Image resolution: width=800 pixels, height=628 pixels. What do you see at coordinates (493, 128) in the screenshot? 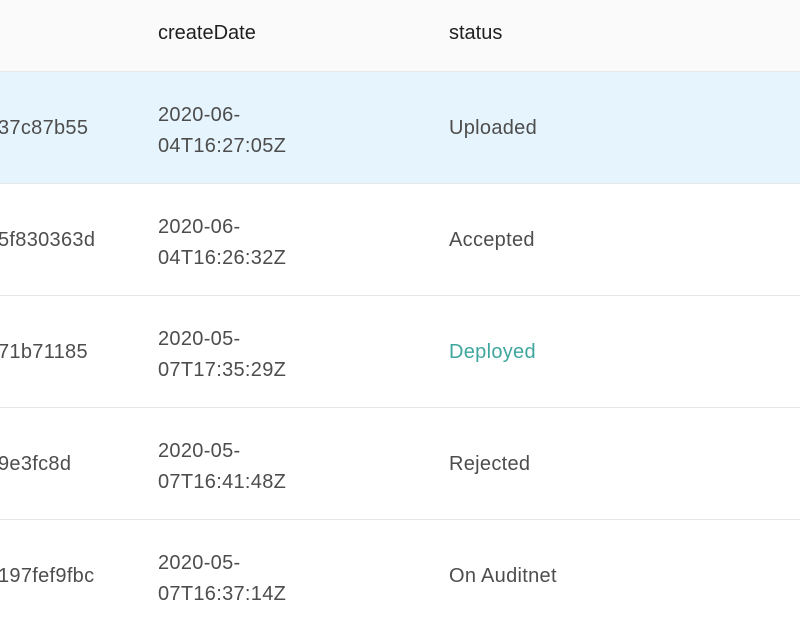
I see `row-status-cell: Uploaded` at bounding box center [493, 128].